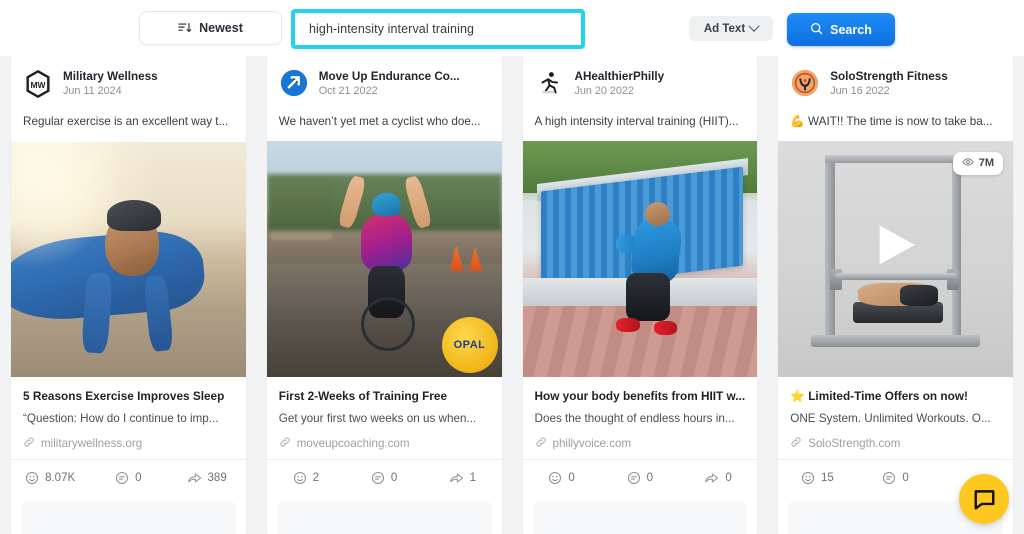 Image resolution: width=1024 pixels, height=534 pixels. I want to click on chat-bubble-icon, so click(984, 499).